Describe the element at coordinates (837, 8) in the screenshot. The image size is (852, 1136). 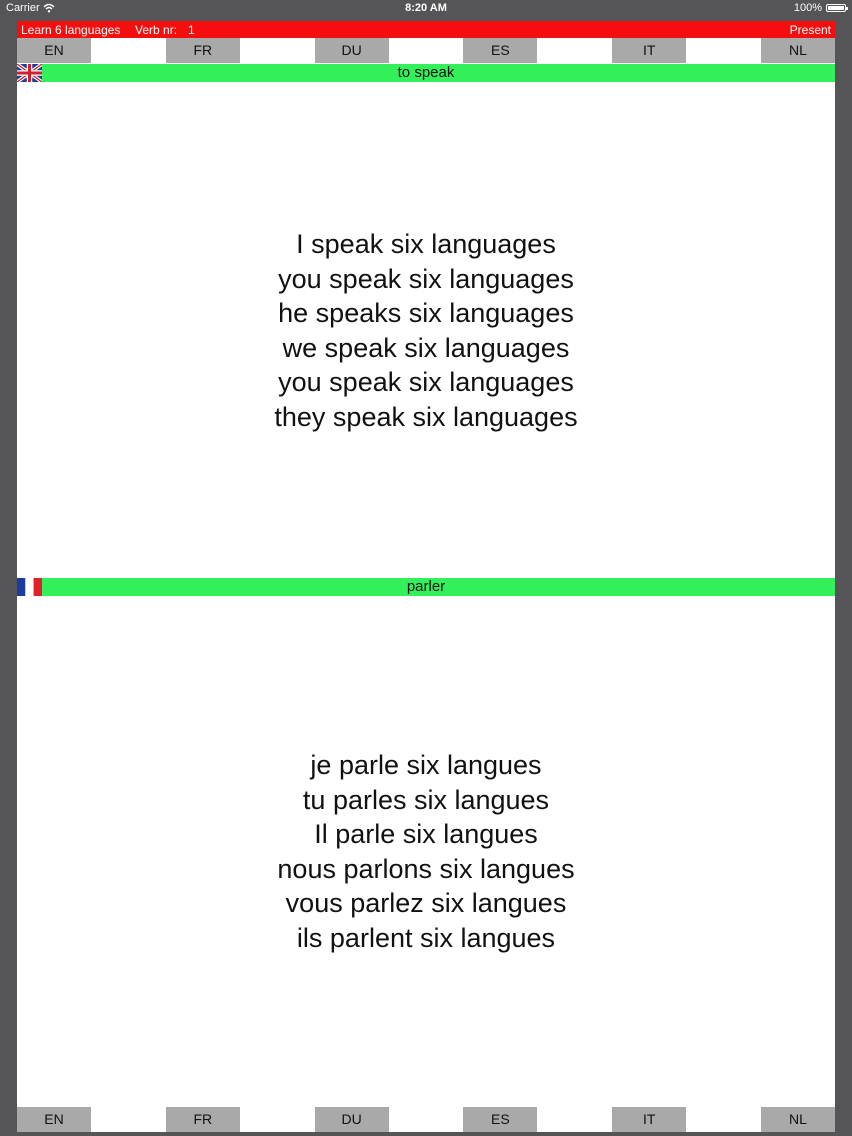
I see `battery-icon` at that location.